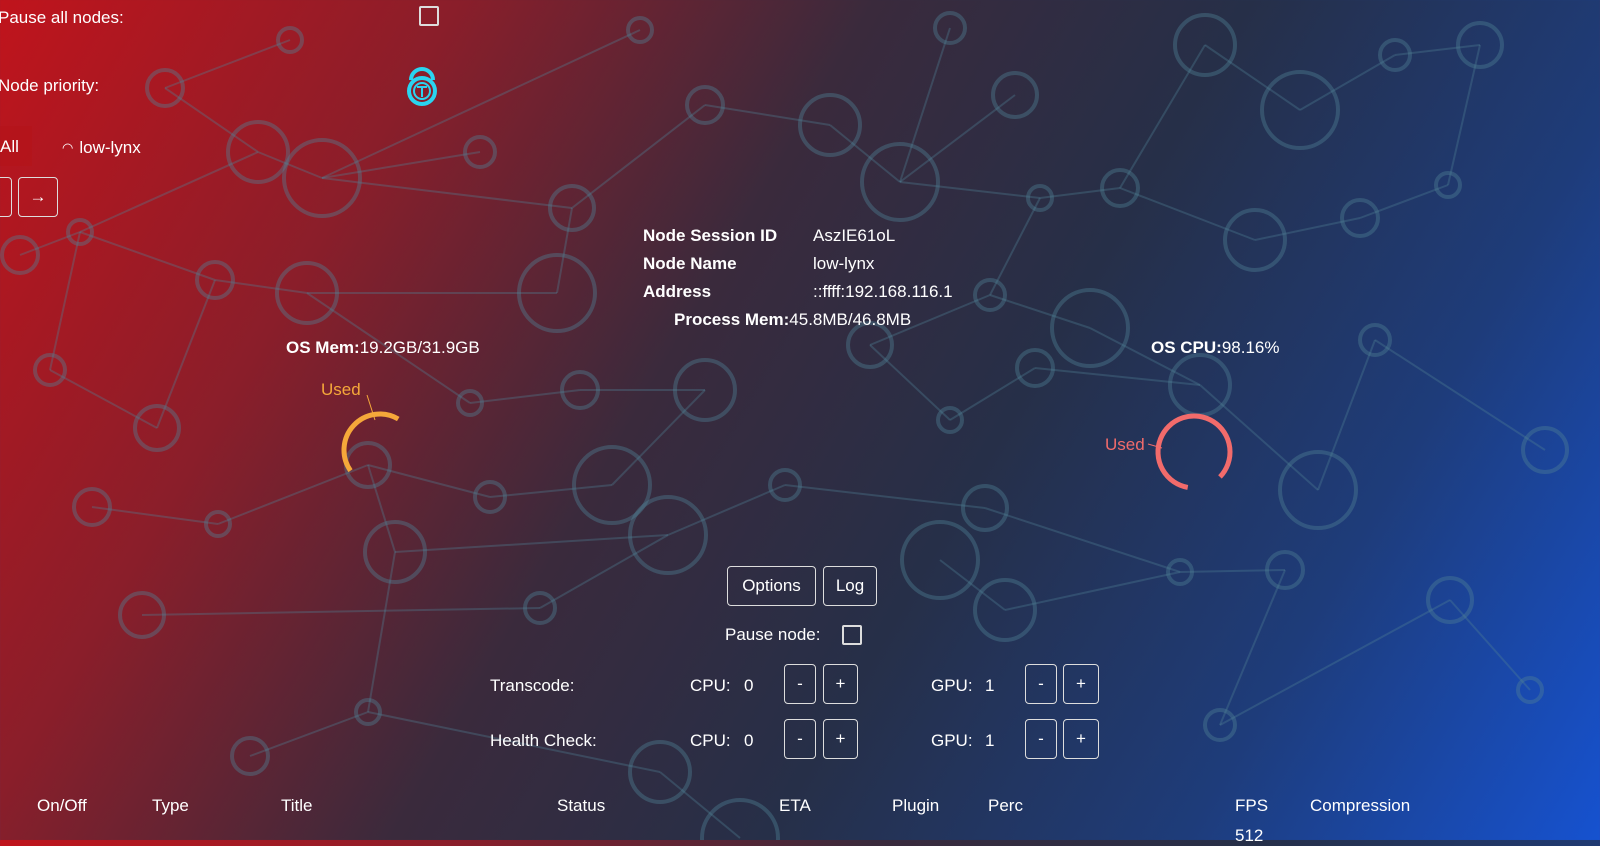 This screenshot has width=1600, height=846. I want to click on col-plugin: Plugin, so click(916, 805).